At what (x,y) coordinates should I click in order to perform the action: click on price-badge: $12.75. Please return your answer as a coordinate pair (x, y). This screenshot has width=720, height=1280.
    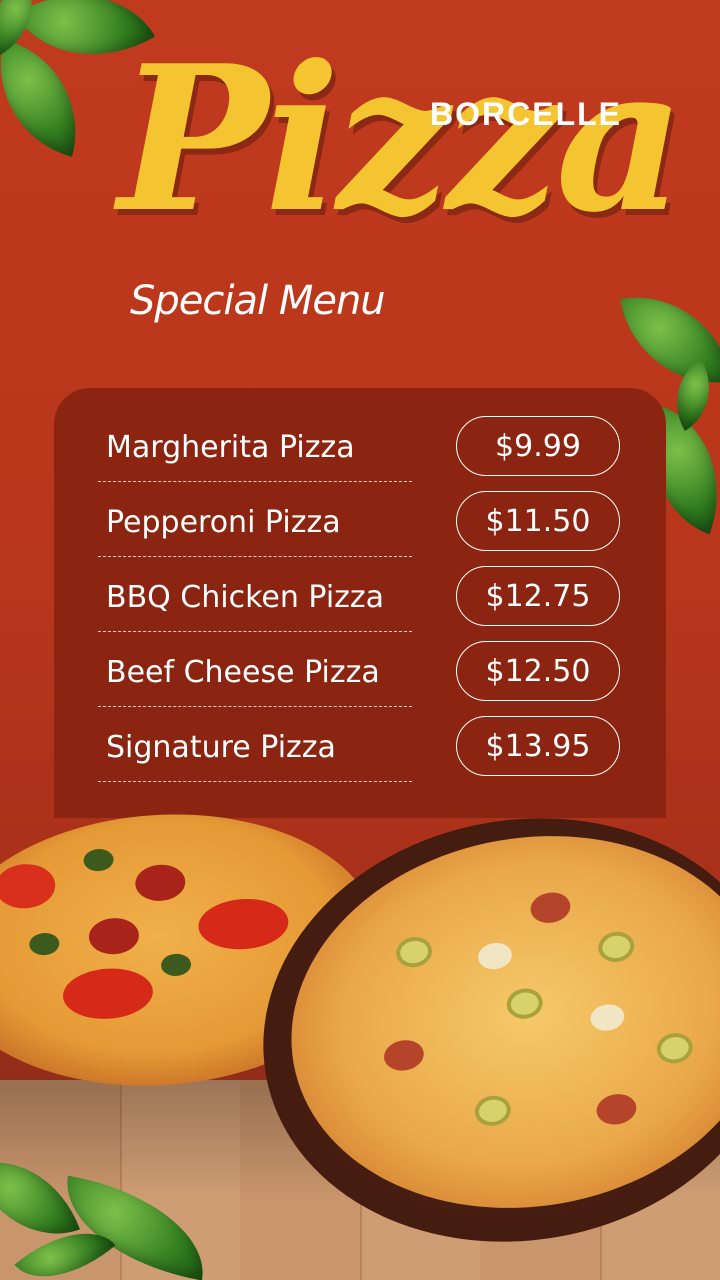
    Looking at the image, I should click on (538, 596).